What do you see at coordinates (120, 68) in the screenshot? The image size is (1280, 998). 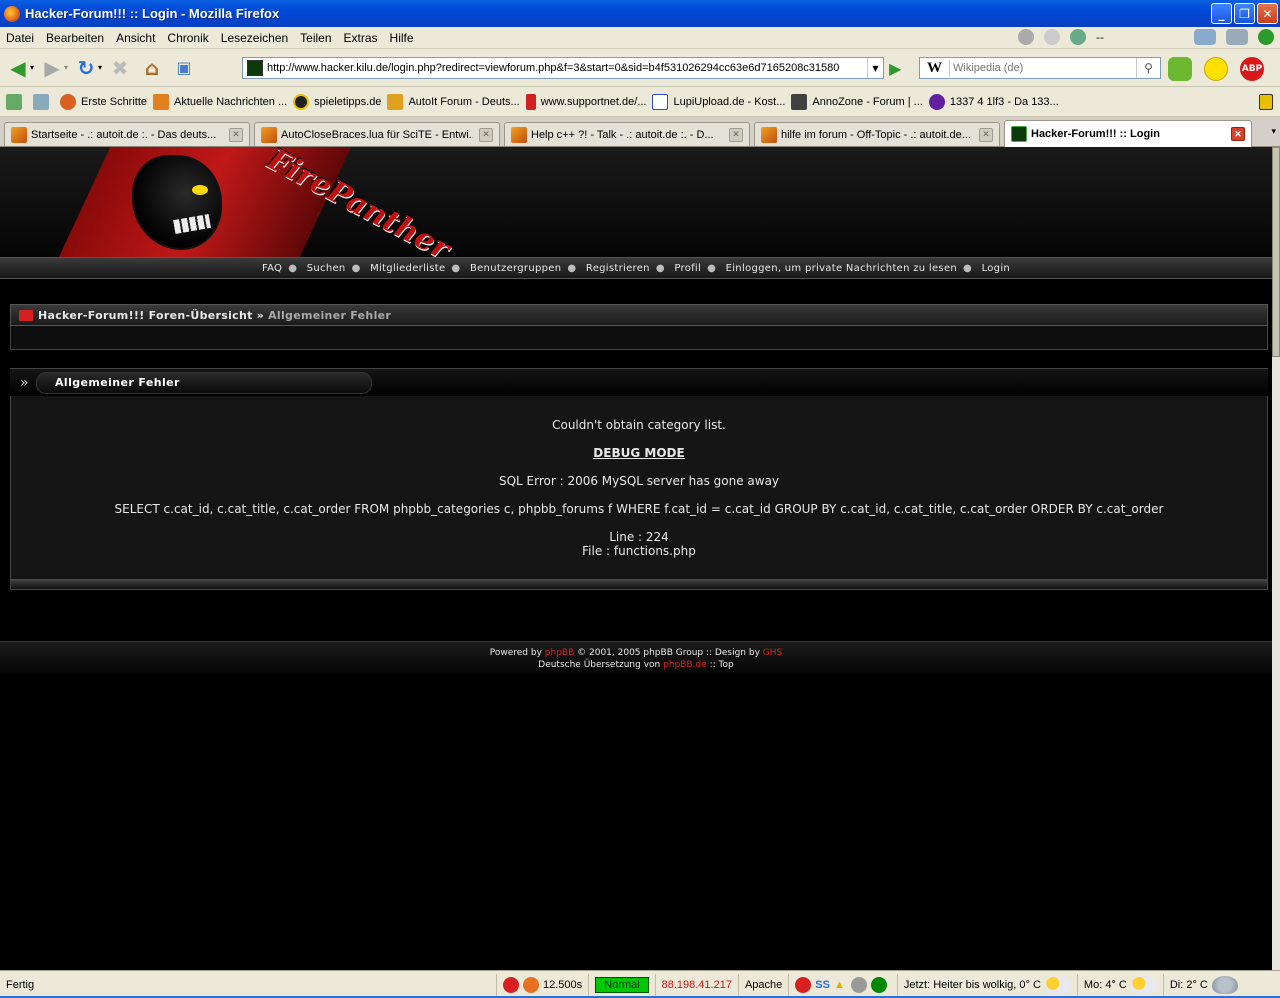 I see `stop-icon: ✖` at bounding box center [120, 68].